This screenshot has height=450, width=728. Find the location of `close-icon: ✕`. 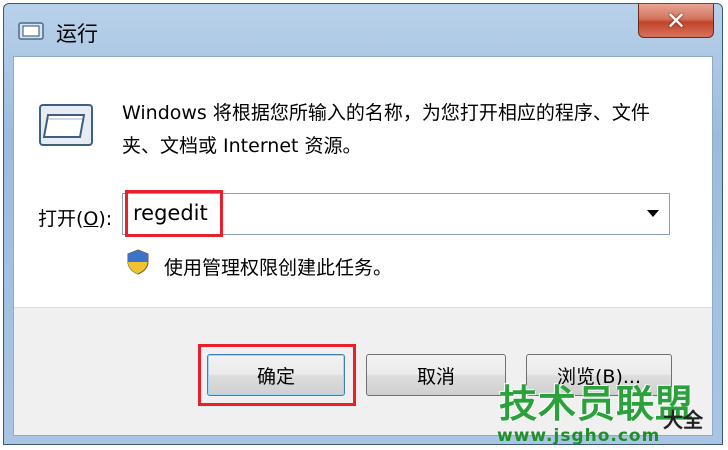

close-icon: ✕ is located at coordinates (676, 20).